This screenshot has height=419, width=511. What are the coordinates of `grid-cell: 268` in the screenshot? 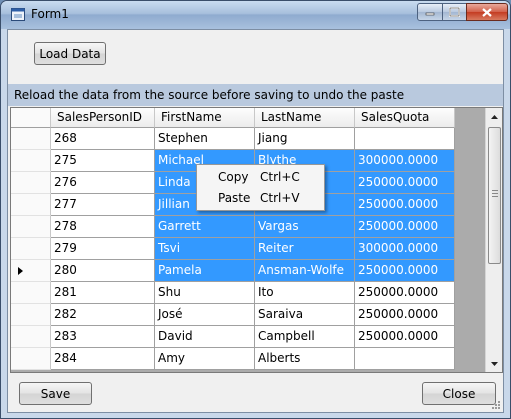 It's located at (103, 139).